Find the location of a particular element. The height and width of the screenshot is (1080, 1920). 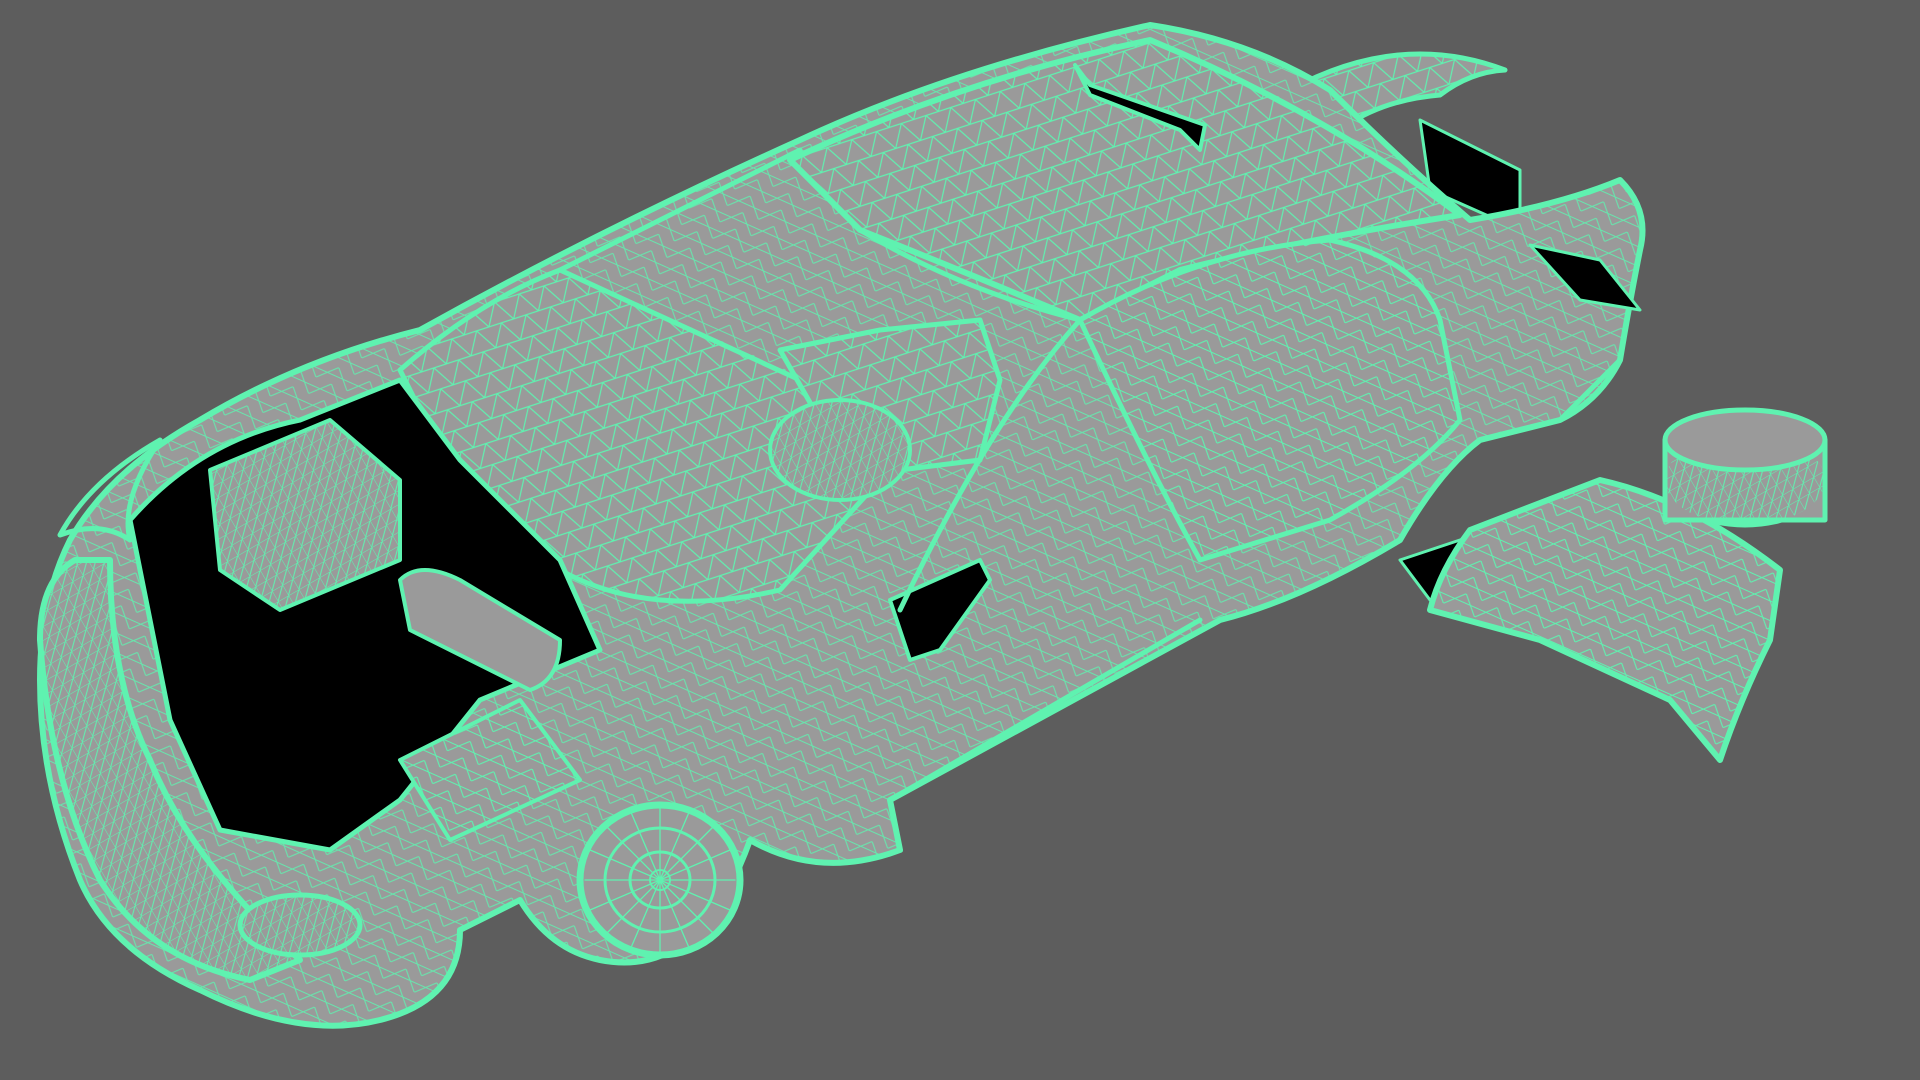

front-wheel is located at coordinates (660, 880).